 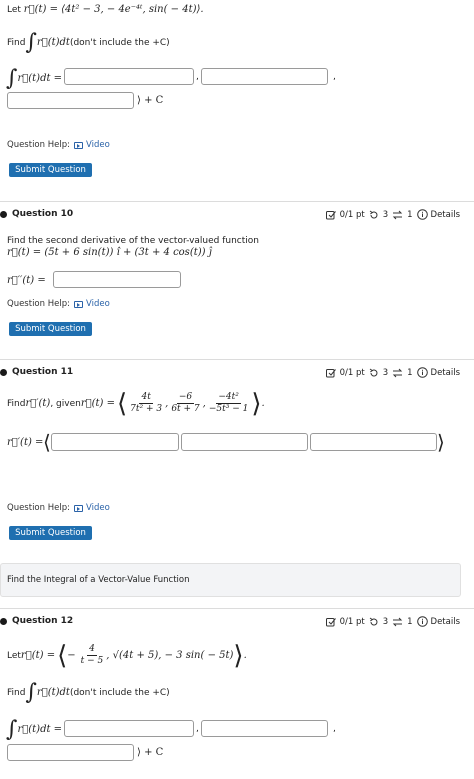 What do you see at coordinates (146, 398) in the screenshot?
I see `q11-f1-num: 4t` at bounding box center [146, 398].